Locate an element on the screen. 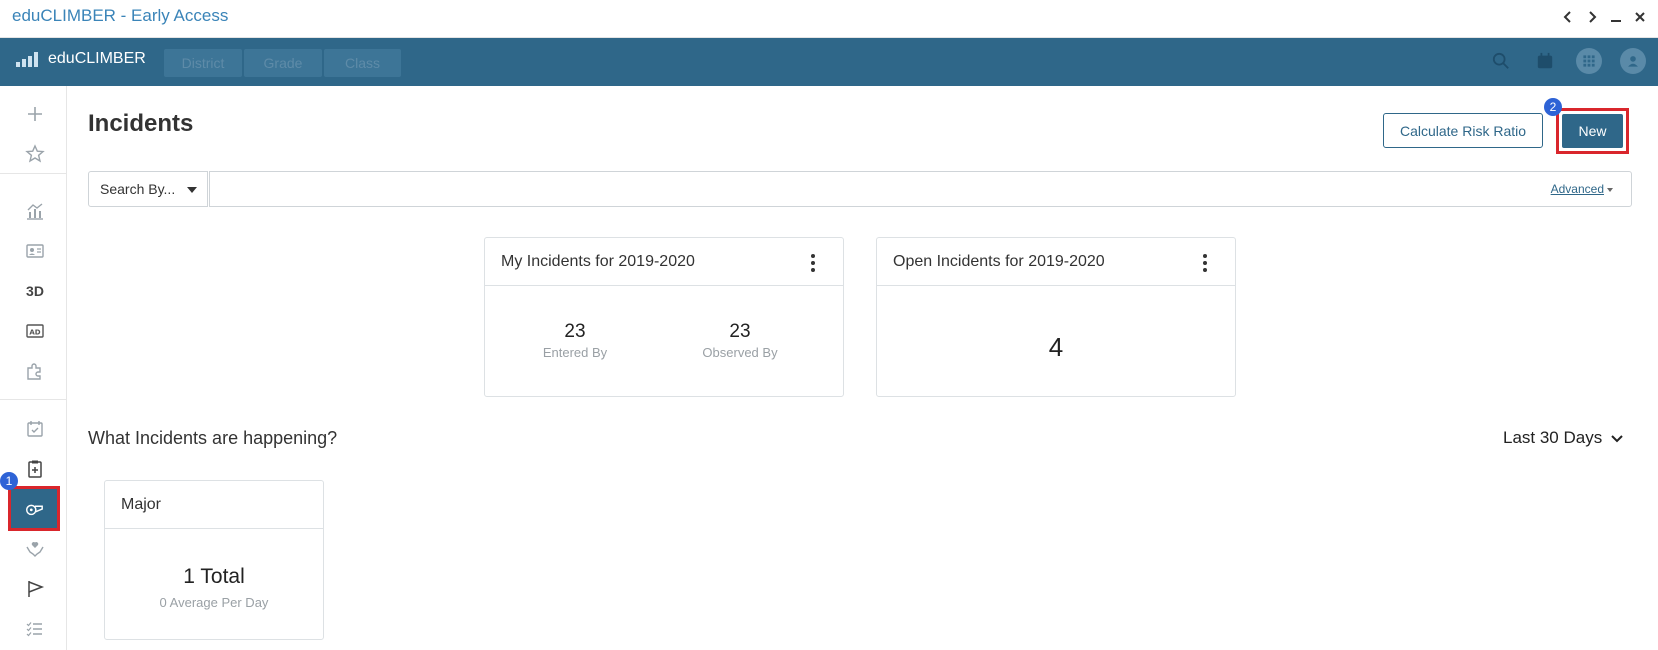 This screenshot has width=1658, height=650. new-button-highlight: New is located at coordinates (1592, 131).